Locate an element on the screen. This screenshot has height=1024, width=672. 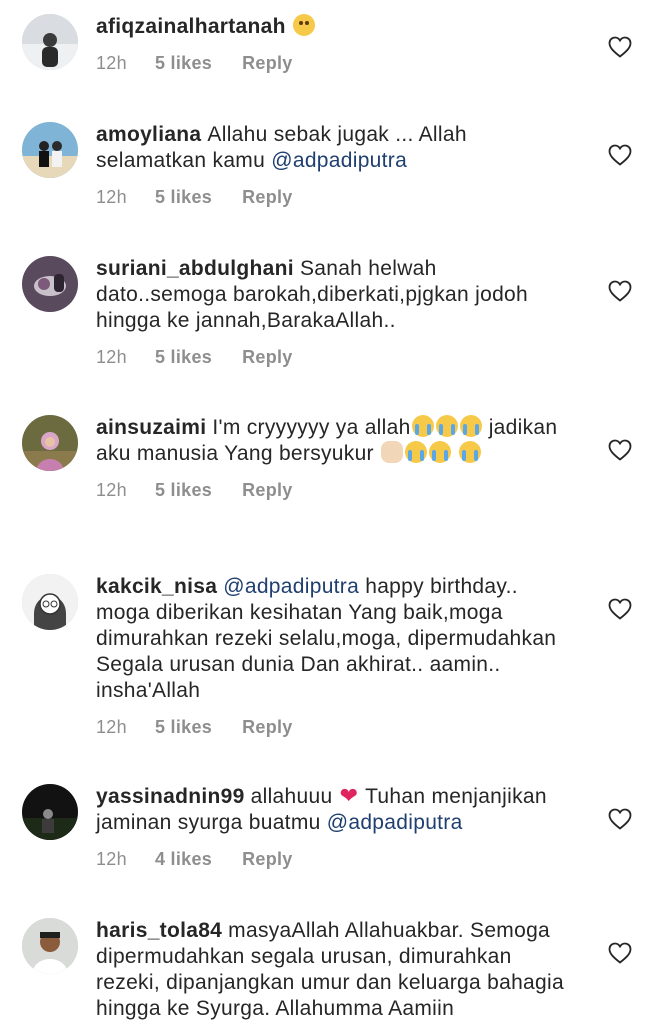
comment-username: amoyliana is located at coordinates (148, 134).